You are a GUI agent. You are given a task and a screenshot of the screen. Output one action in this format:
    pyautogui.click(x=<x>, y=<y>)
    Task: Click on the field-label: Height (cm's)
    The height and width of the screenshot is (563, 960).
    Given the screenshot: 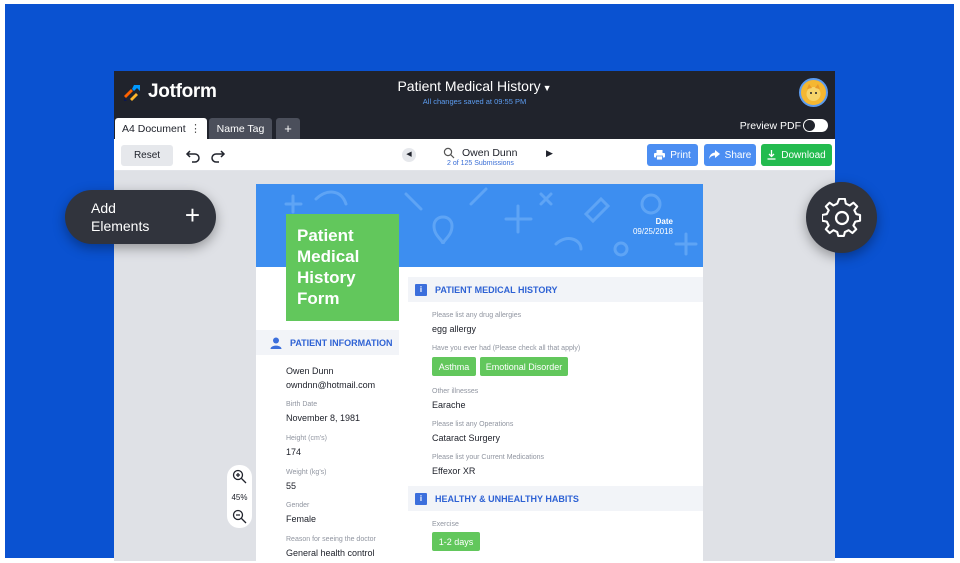 What is the action you would take?
    pyautogui.click(x=307, y=438)
    